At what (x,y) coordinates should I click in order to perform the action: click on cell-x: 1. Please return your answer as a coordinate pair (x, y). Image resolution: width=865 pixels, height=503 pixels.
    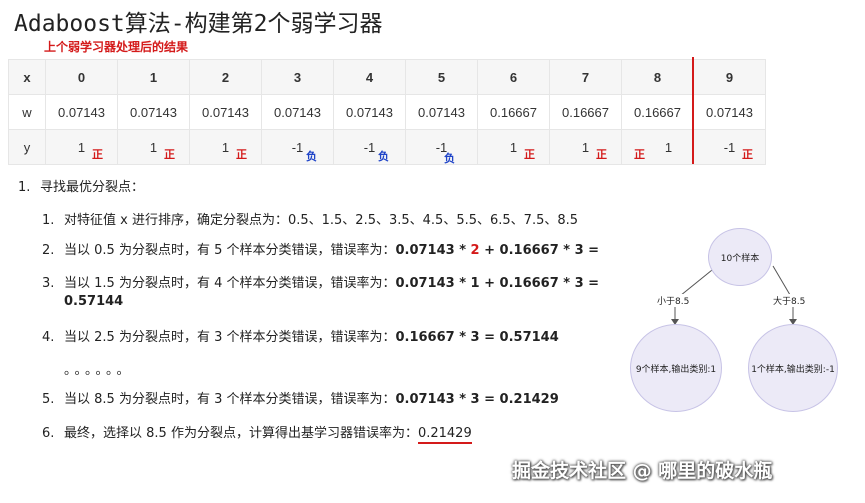
    Looking at the image, I should click on (153, 77).